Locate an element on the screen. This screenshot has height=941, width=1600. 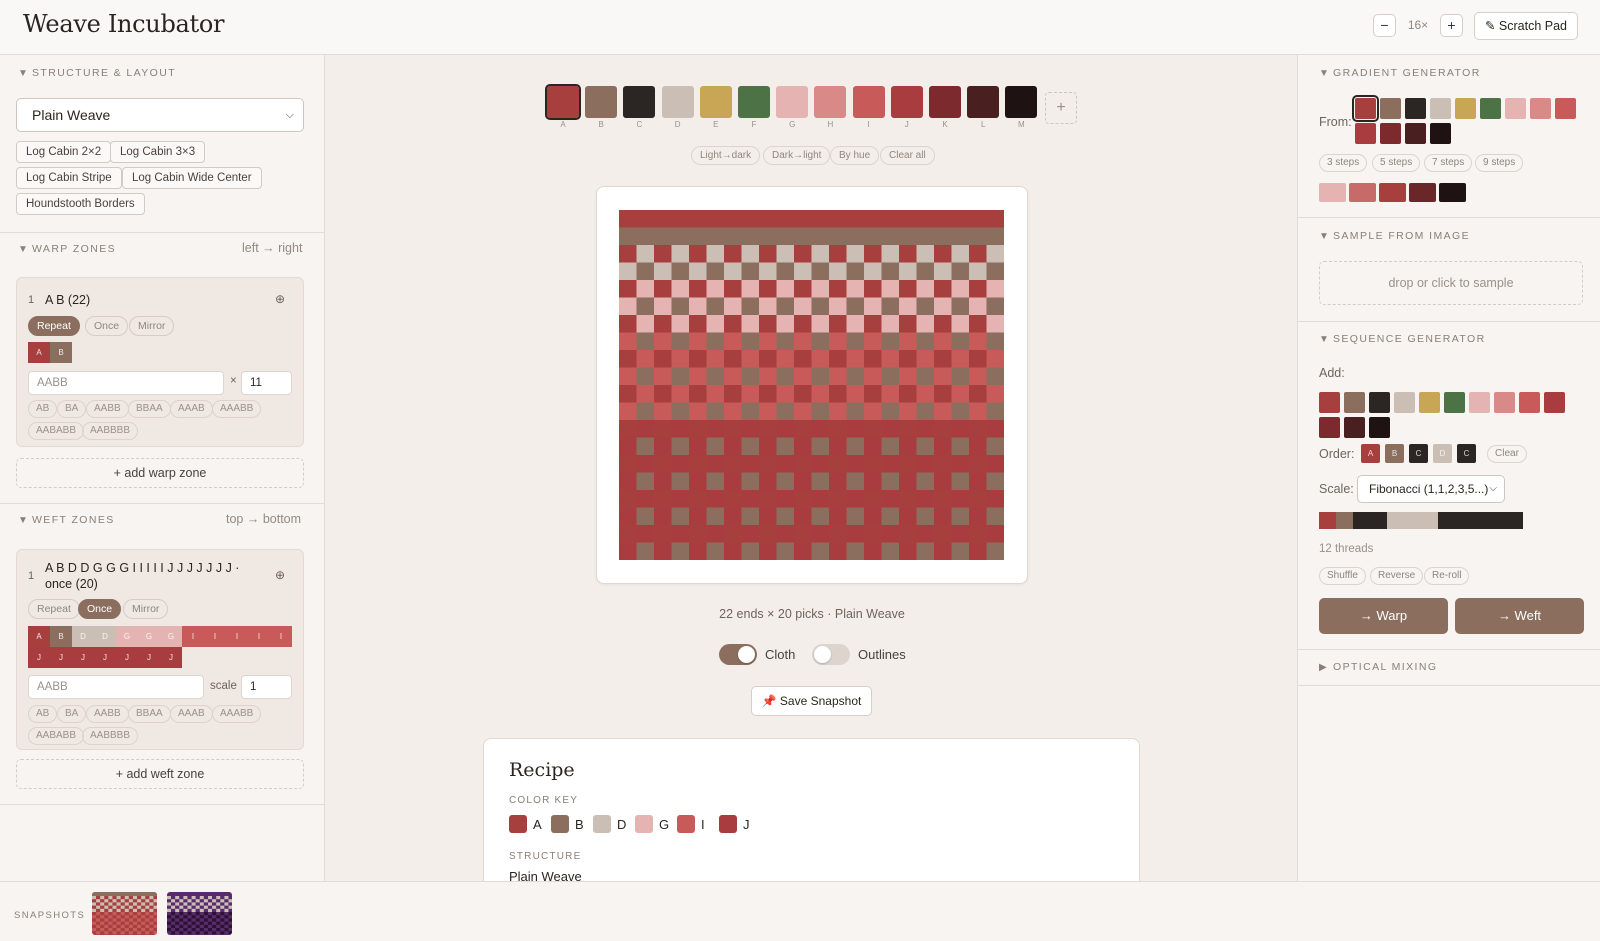
sequence-section-toggle: ▼ SEQUENCE GENERATOR is located at coordinates (1402, 339).